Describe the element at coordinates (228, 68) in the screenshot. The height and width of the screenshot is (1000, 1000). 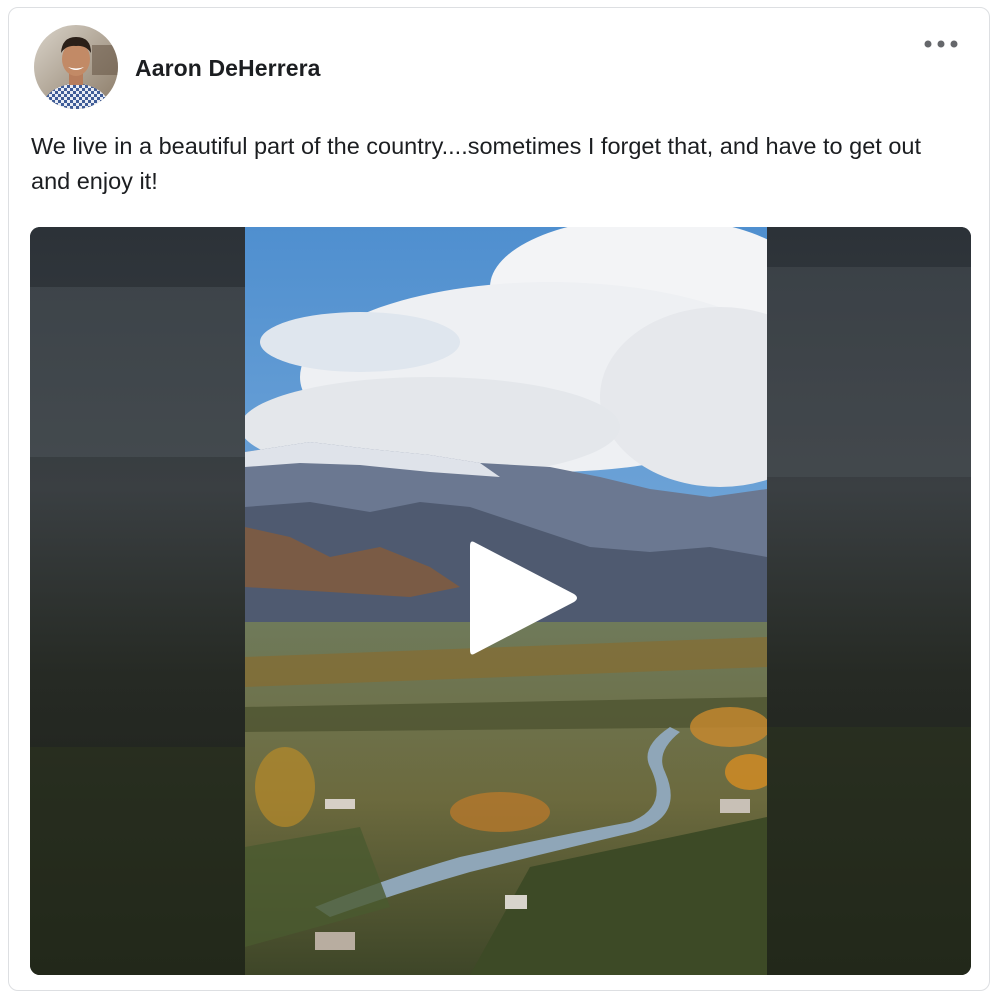
I see `author-name: Aaron DeHerrera` at that location.